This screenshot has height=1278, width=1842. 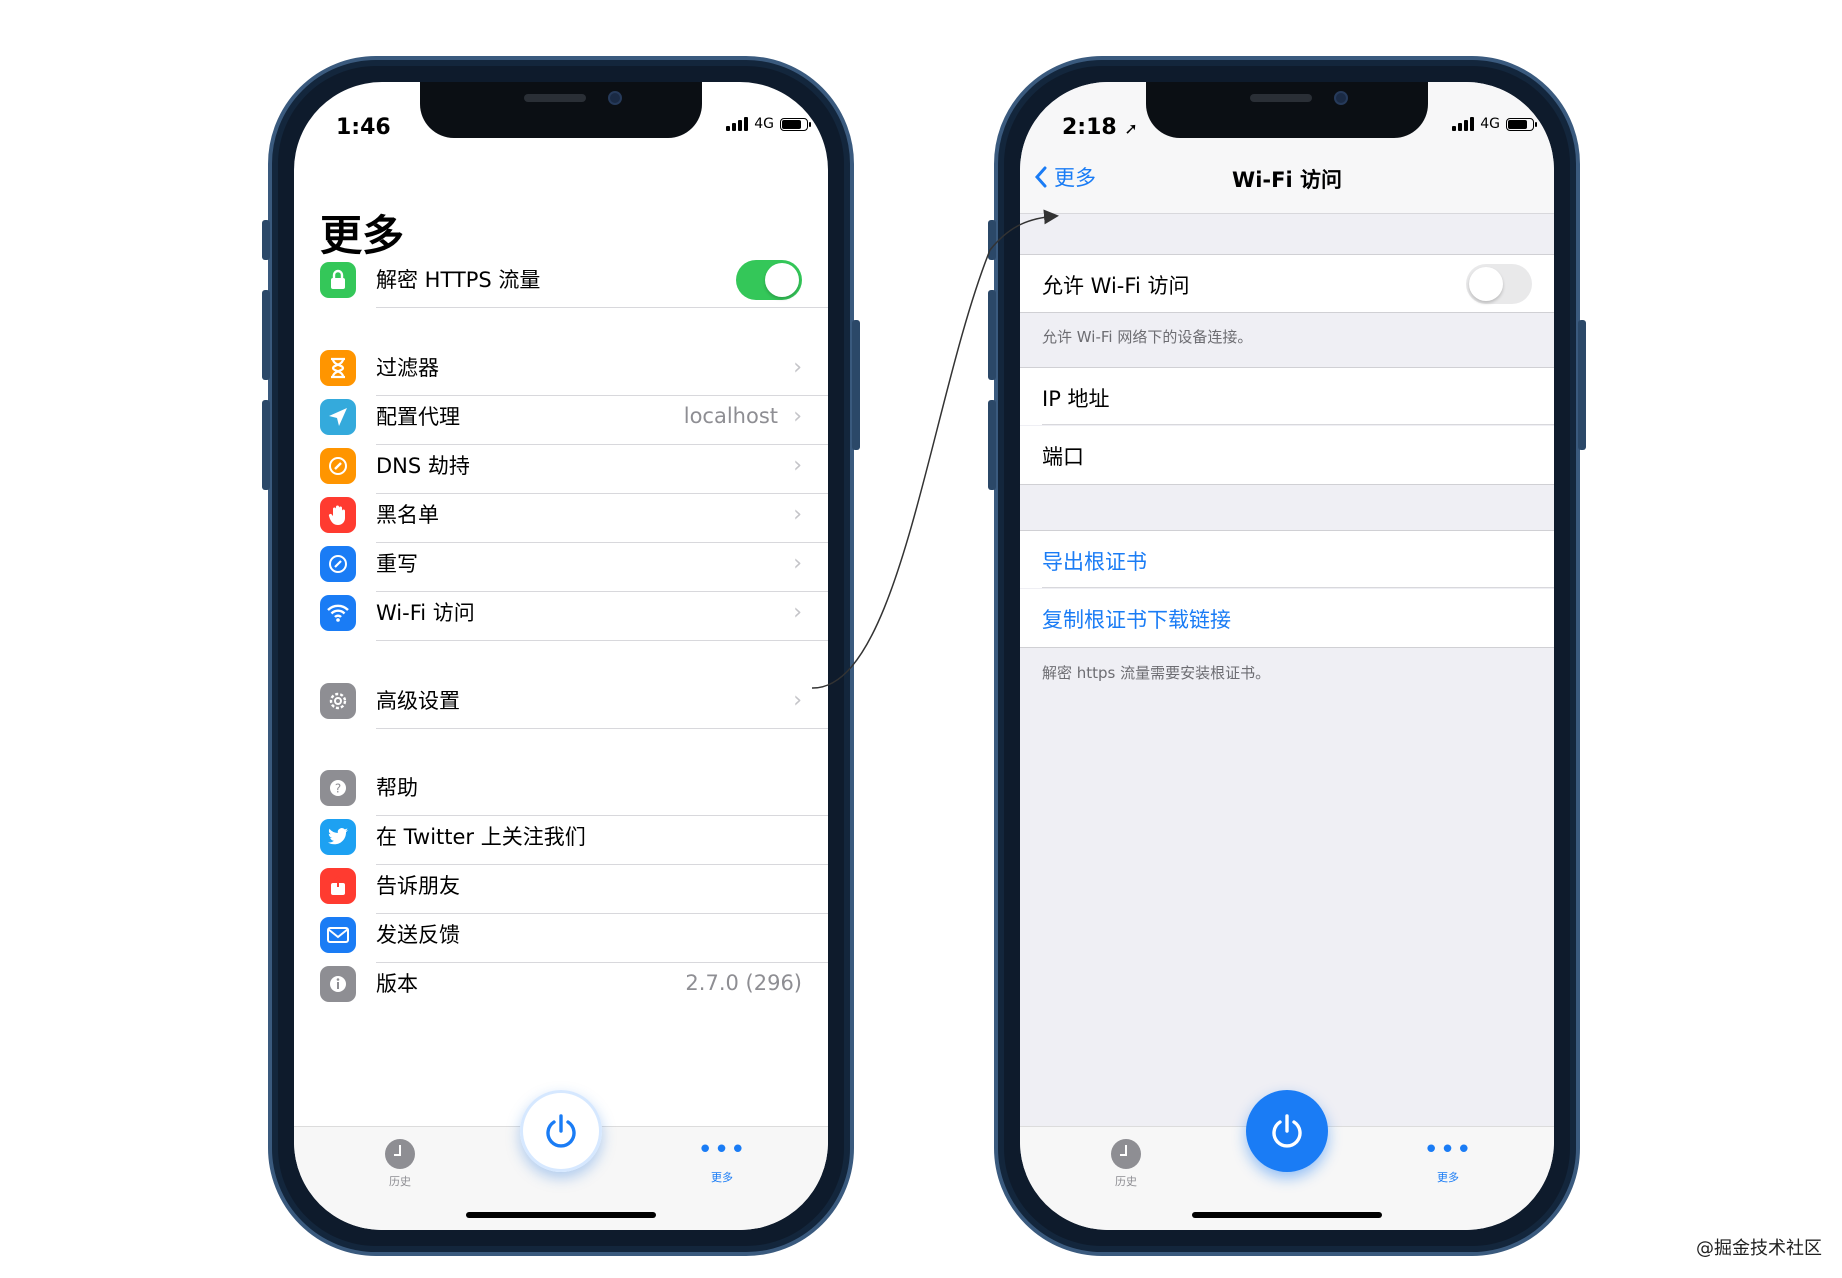 What do you see at coordinates (1131, 128) in the screenshot?
I see `location-arrow-icon: ➚` at bounding box center [1131, 128].